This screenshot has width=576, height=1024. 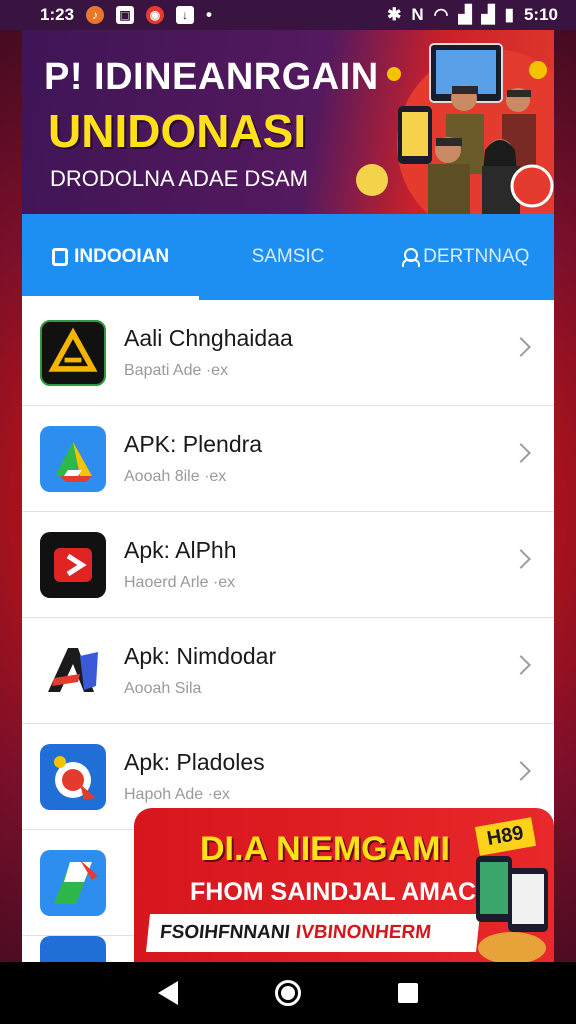 I want to click on promo-subtitle: FHOM SAINDJAL AMACA!!, so click(x=350, y=892).